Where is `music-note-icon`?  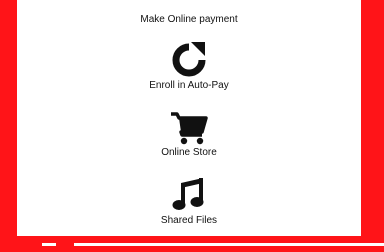 music-note-icon is located at coordinates (188, 194).